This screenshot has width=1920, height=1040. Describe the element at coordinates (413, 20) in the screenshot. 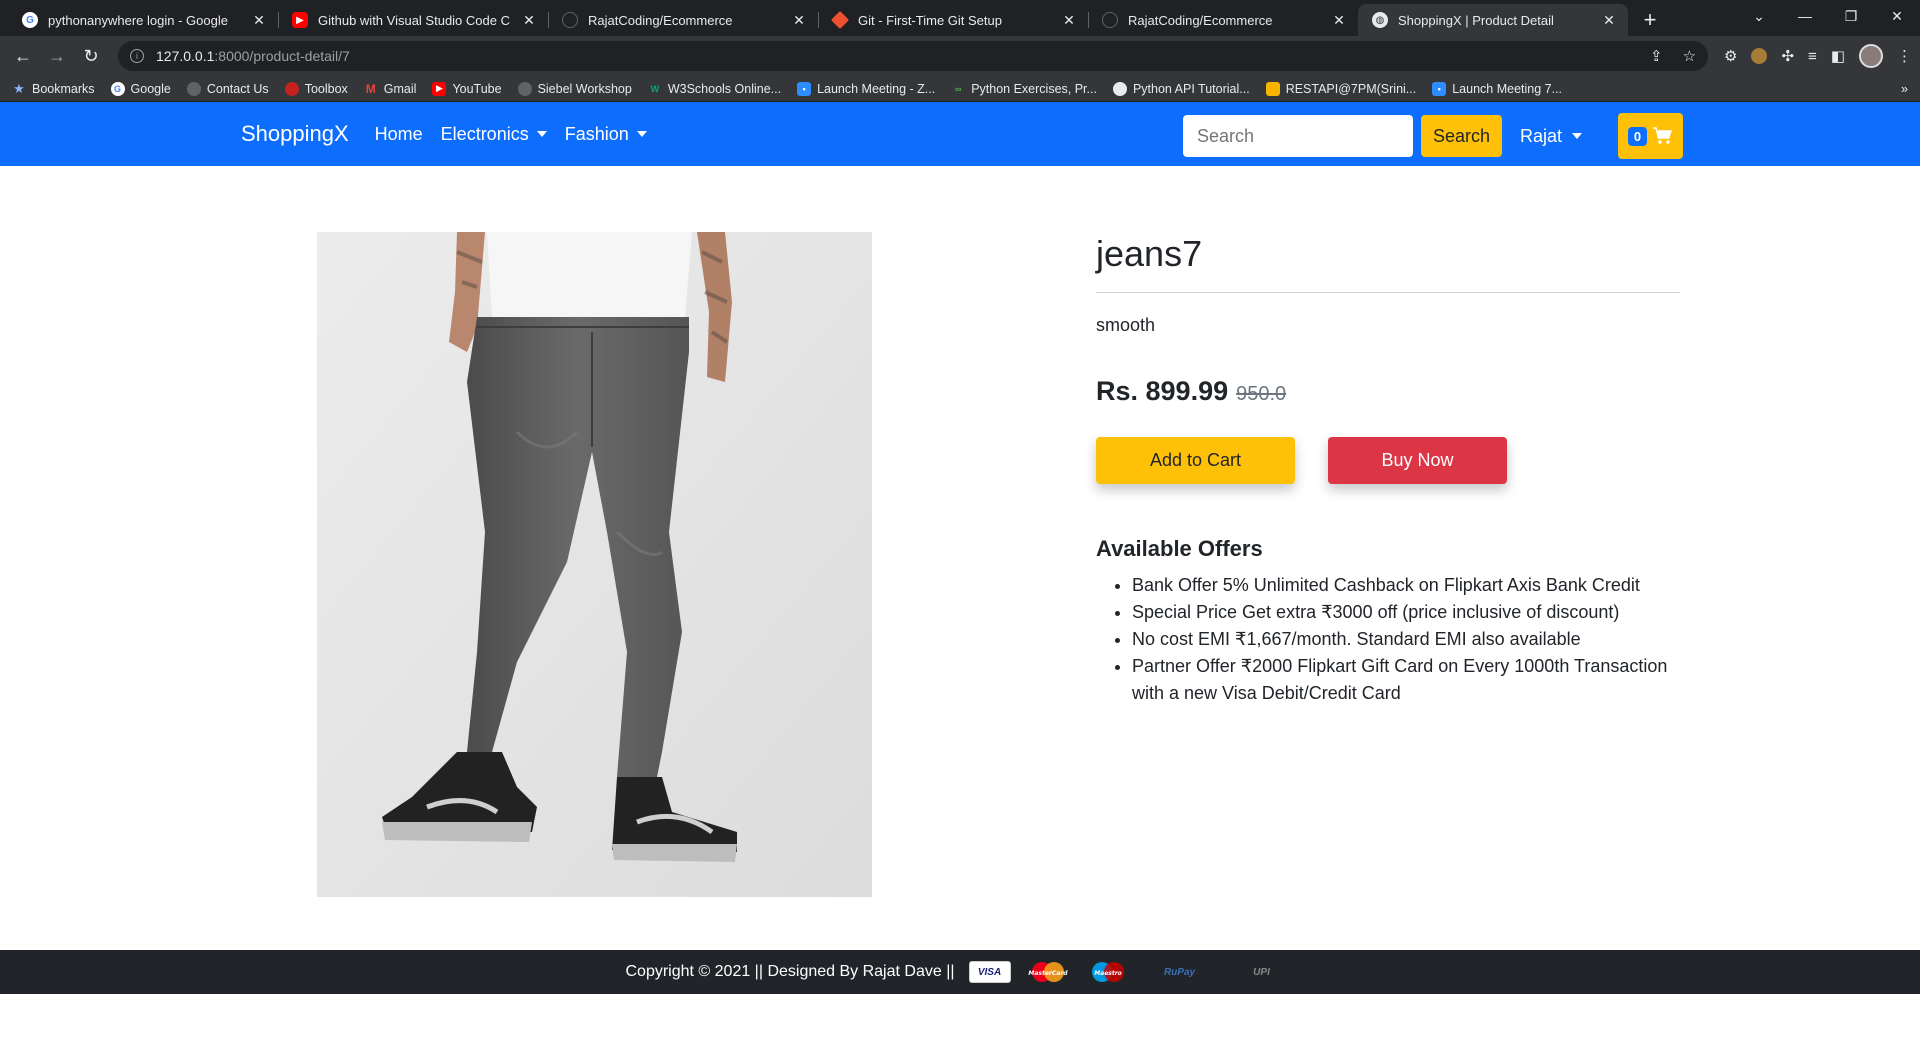

I see `browser-tab: ▶ Github with Visual Studio Code C ✕` at that location.